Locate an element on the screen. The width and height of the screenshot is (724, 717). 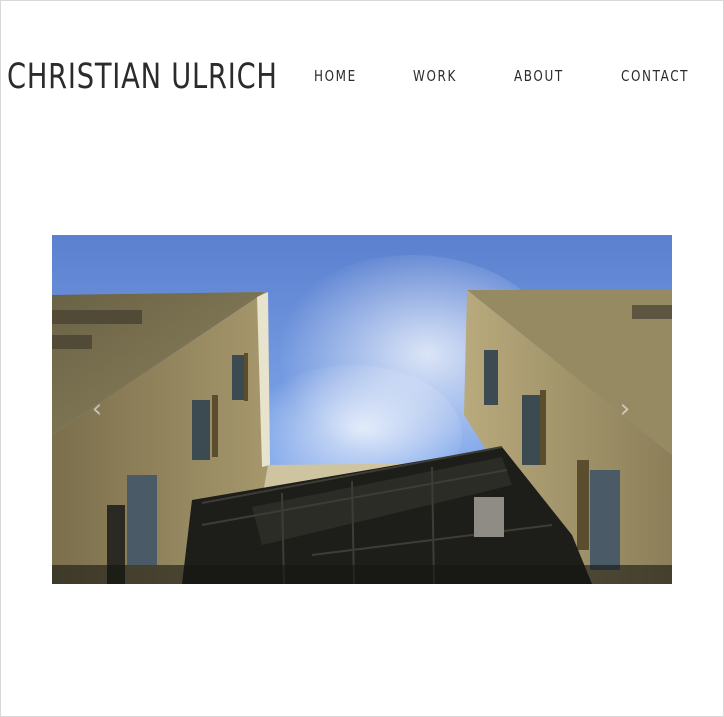
nav-work-link: WORK is located at coordinates (435, 76).